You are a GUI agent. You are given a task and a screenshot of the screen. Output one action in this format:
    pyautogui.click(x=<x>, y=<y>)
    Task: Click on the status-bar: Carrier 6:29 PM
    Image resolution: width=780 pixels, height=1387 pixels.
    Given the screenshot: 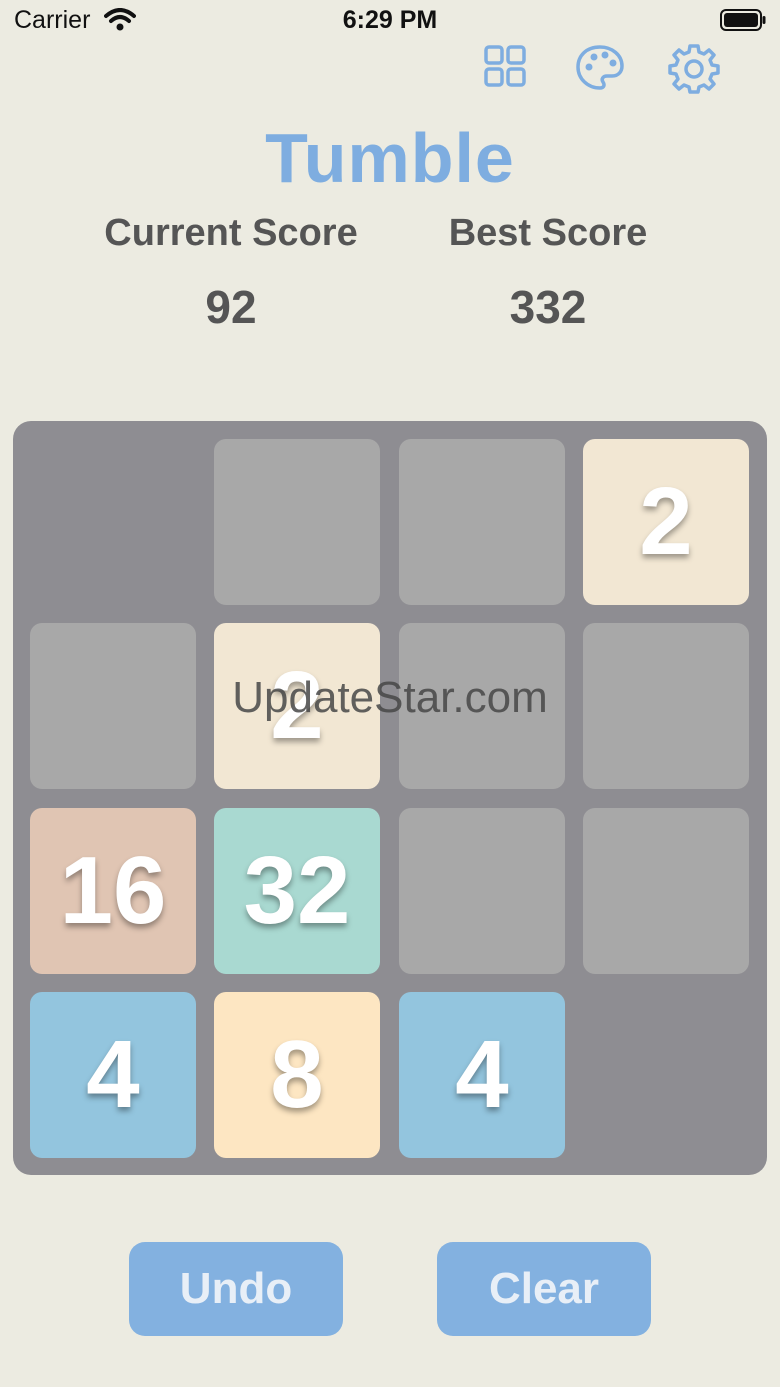 What is the action you would take?
    pyautogui.click(x=390, y=22)
    